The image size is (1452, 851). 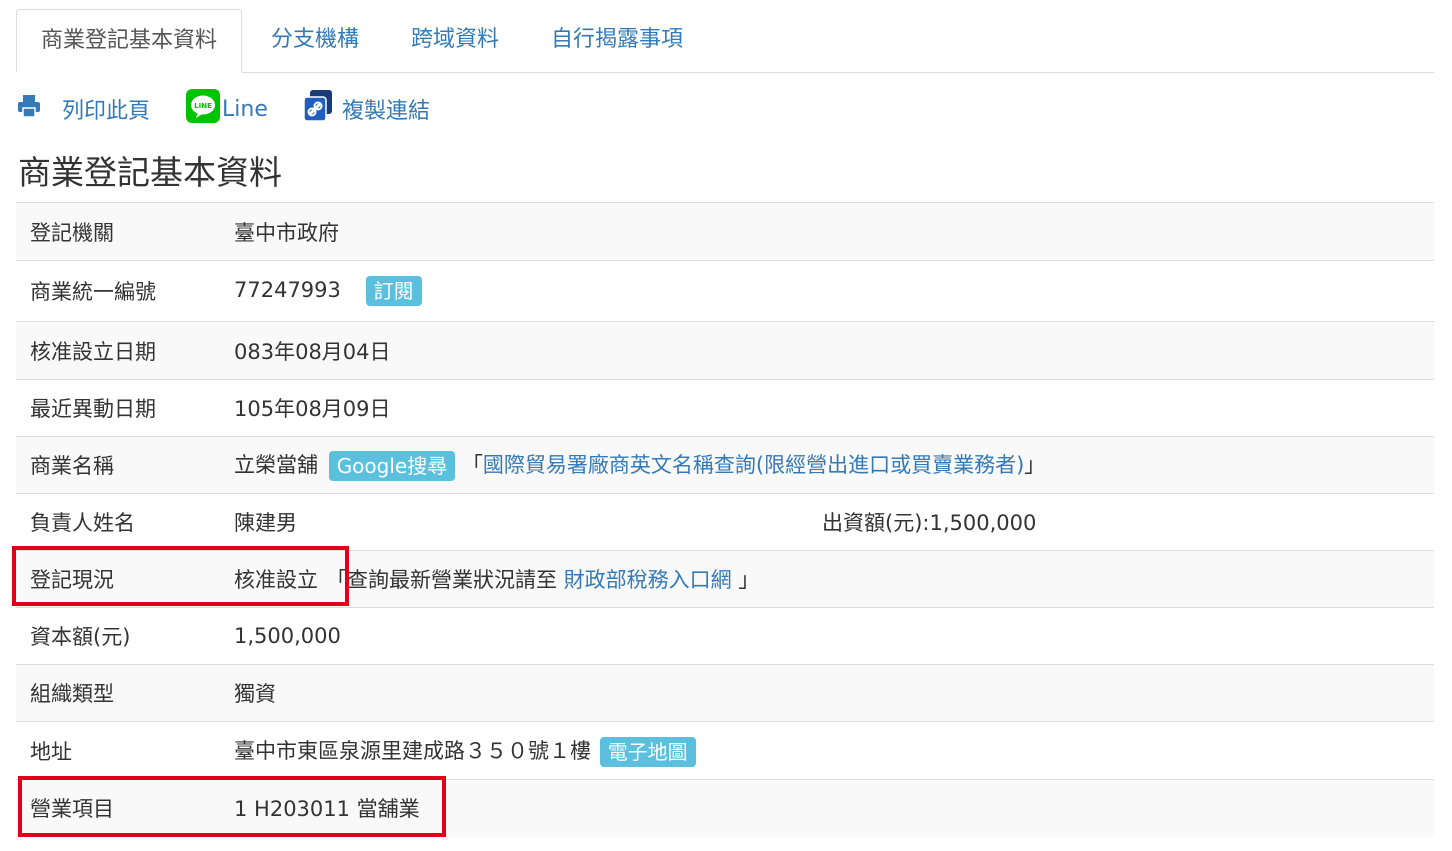 I want to click on google-search-button: Google搜尋, so click(x=392, y=466).